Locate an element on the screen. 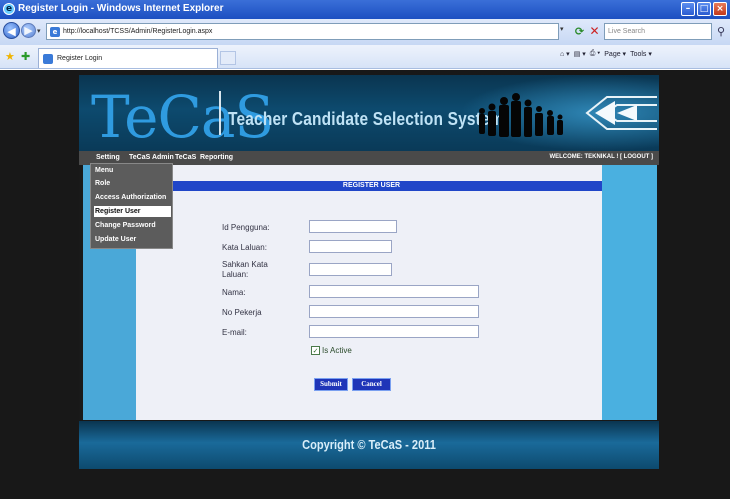 The height and width of the screenshot is (499, 730). panel-title: REGISTER USER is located at coordinates (371, 186).